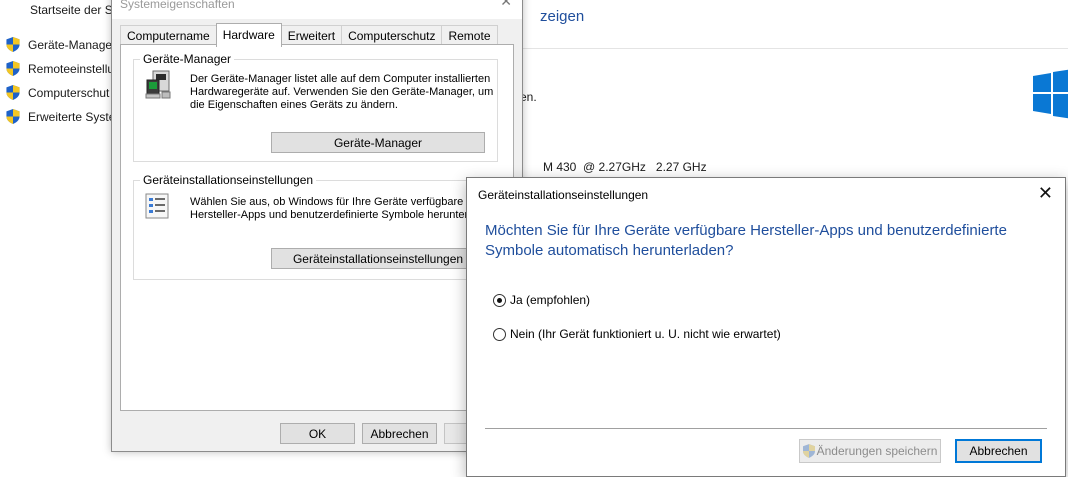 This screenshot has height=477, width=1068. I want to click on tab-advanced: Erweitert, so click(311, 35).